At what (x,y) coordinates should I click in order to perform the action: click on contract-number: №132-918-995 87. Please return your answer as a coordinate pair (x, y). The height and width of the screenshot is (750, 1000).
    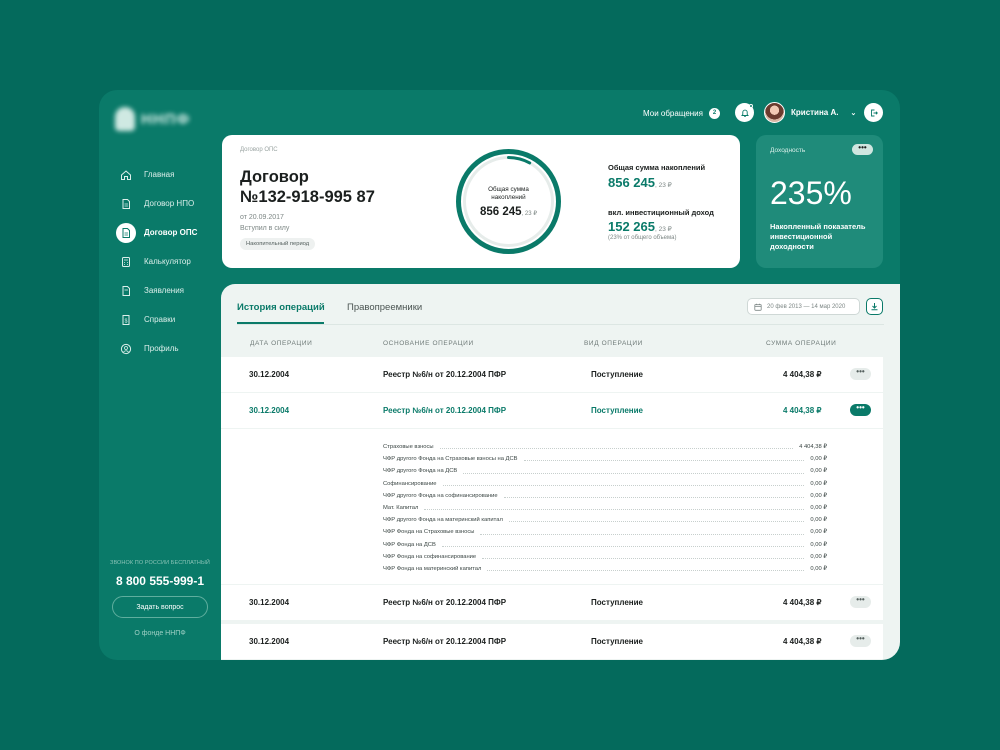
    Looking at the image, I should click on (307, 197).